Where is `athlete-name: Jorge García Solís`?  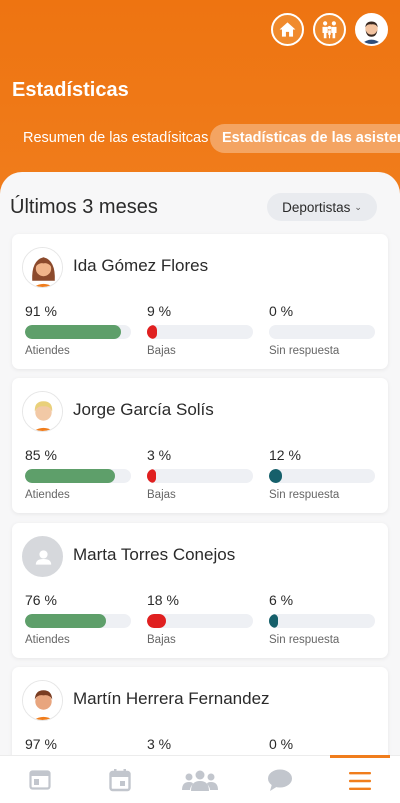
athlete-name: Jorge García Solís is located at coordinates (143, 409).